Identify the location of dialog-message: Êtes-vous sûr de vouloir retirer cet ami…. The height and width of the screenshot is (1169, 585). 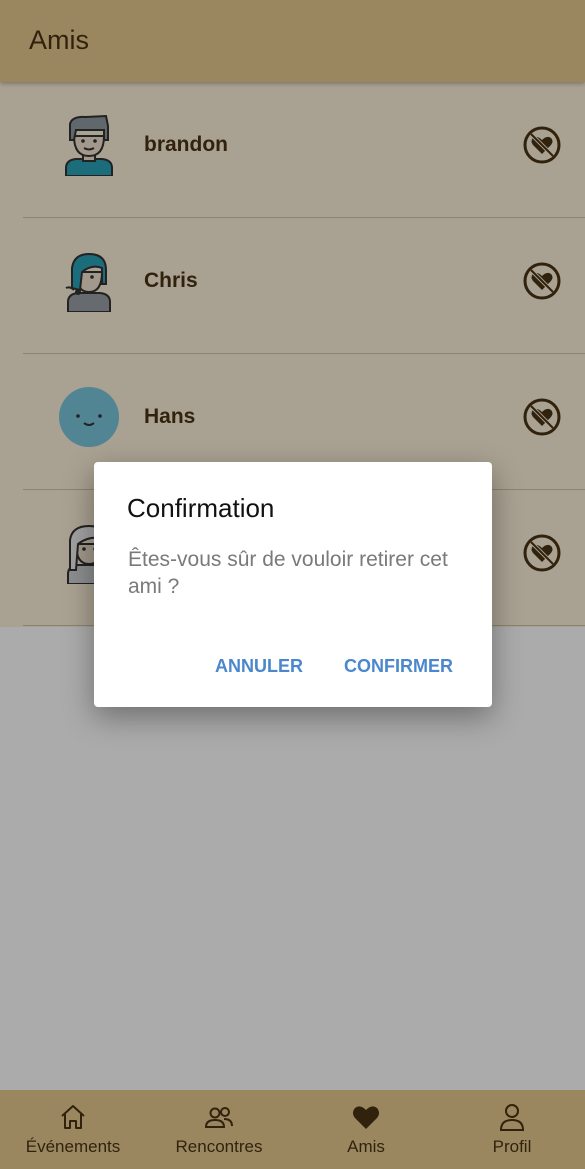
(288, 573).